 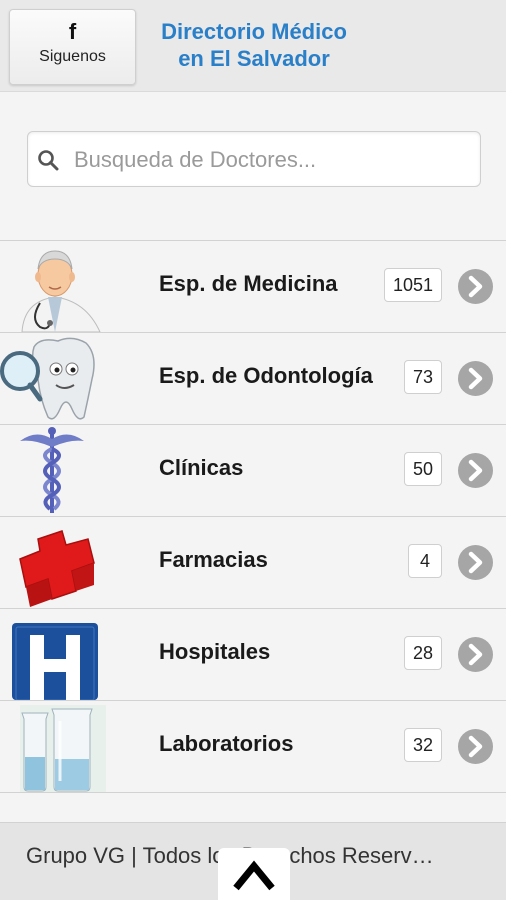 I want to click on app-title: Directorio Médico en El Salvador, so click(x=254, y=45).